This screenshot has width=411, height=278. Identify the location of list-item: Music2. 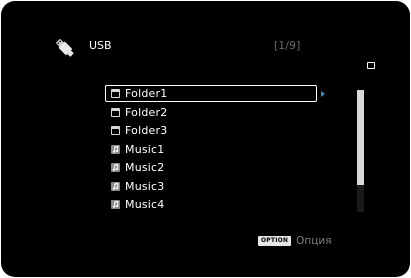
(211, 168).